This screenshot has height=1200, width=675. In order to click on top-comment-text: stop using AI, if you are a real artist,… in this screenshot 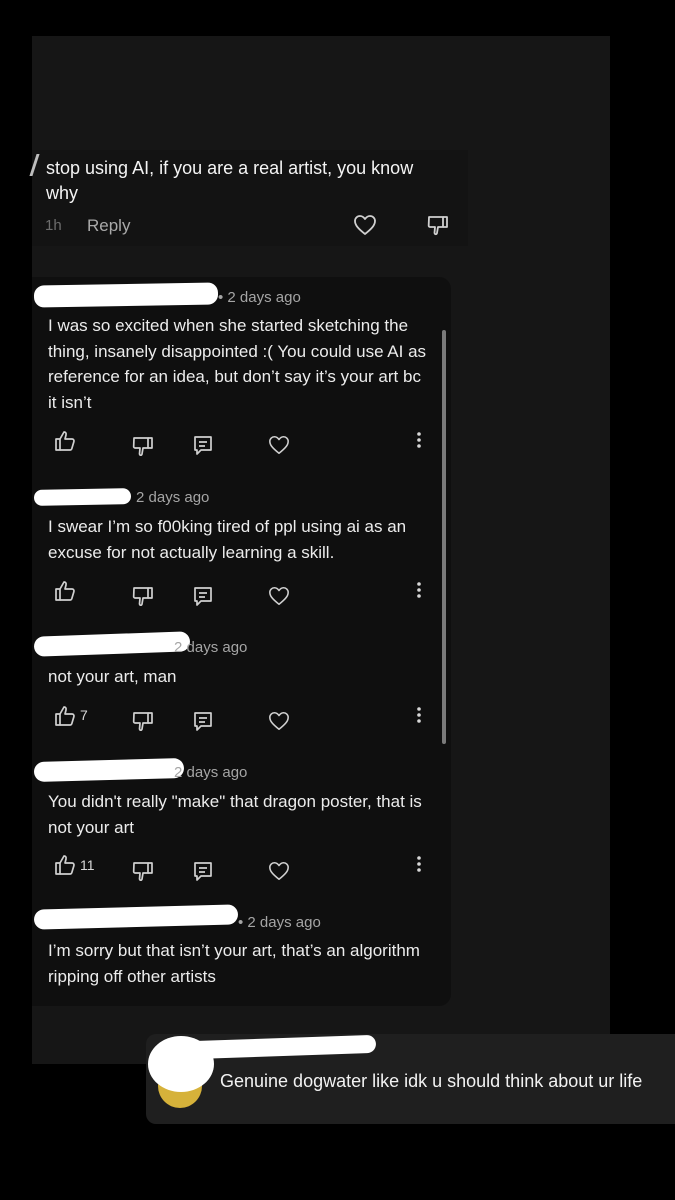, I will do `click(230, 180)`.